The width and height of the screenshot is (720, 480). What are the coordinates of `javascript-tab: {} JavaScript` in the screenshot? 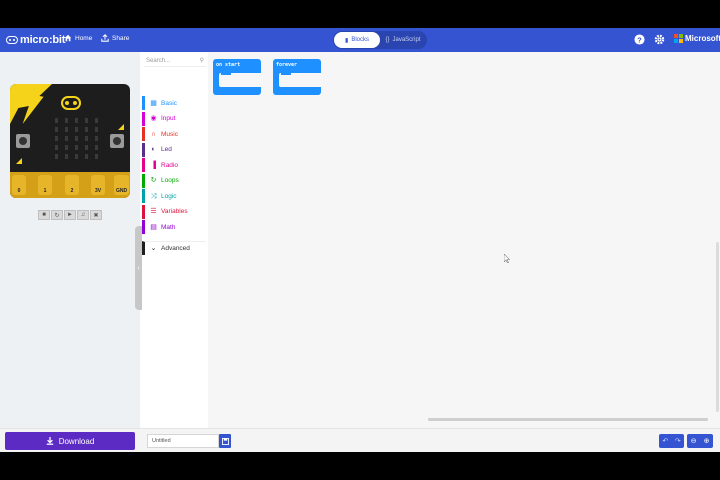 It's located at (403, 40).